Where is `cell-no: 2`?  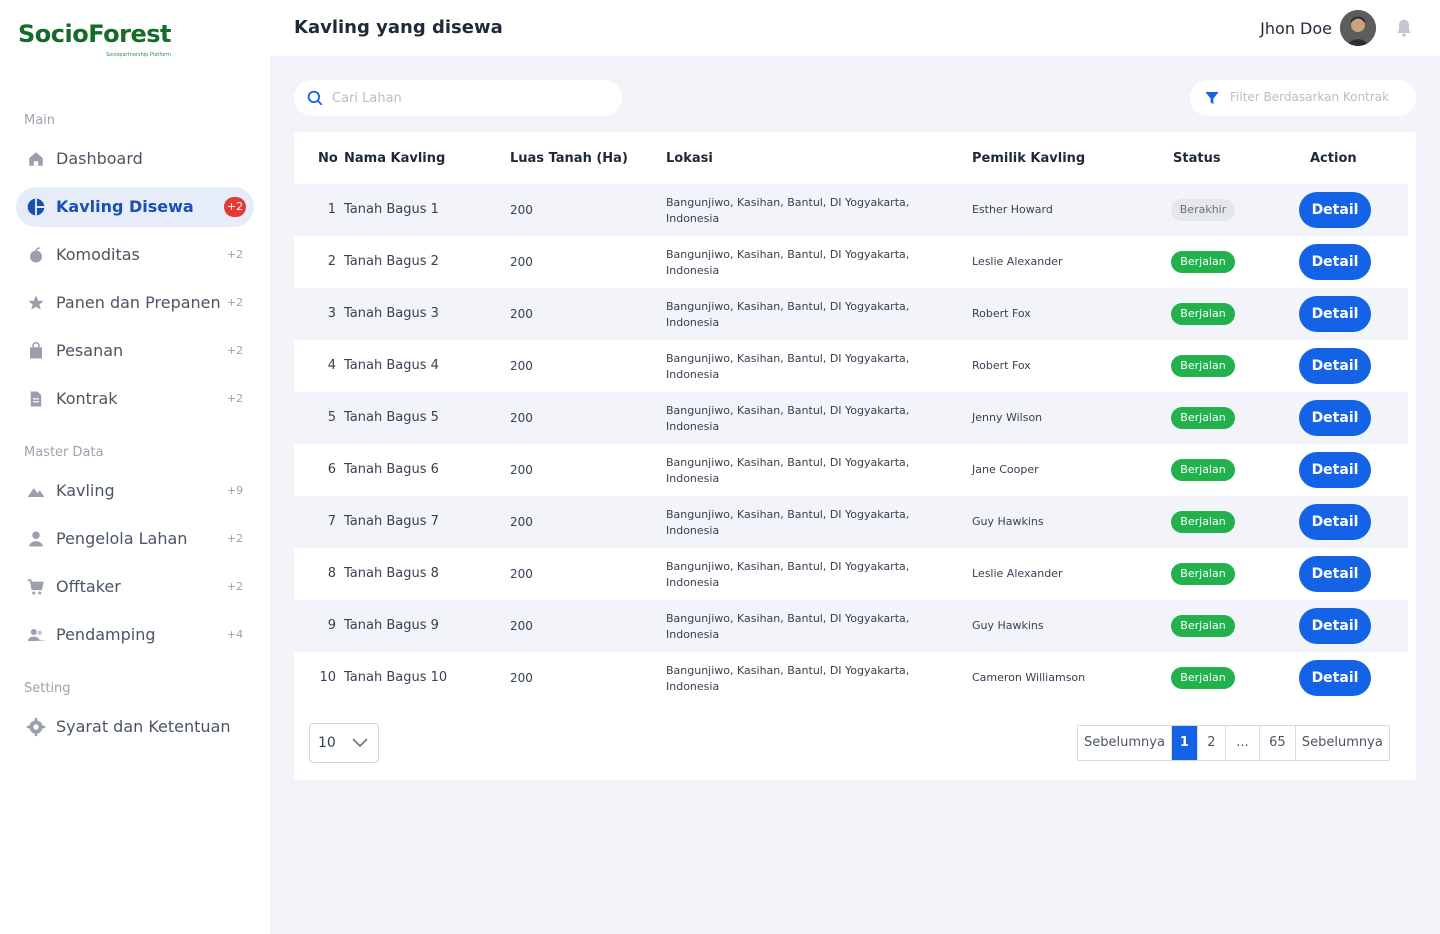 cell-no: 2 is located at coordinates (331, 261).